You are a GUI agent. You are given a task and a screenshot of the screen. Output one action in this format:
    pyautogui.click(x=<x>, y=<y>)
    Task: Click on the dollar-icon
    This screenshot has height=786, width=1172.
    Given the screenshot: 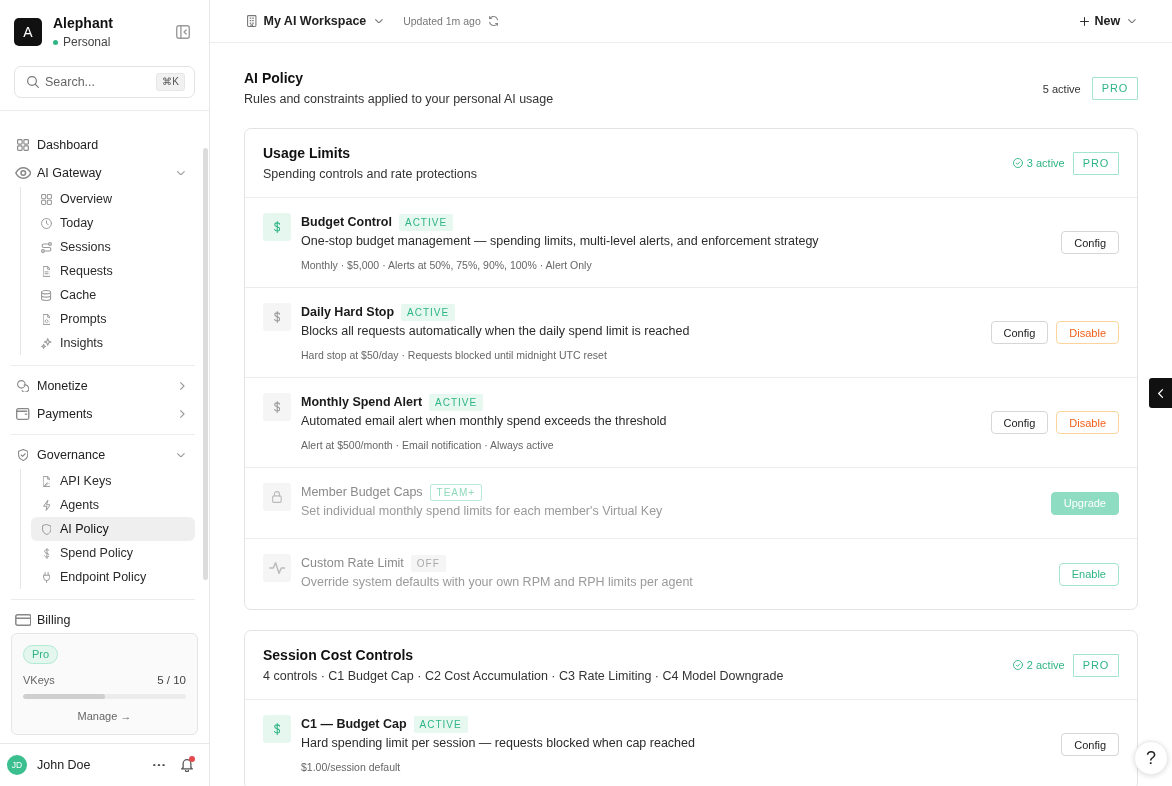 What is the action you would take?
    pyautogui.click(x=46, y=553)
    